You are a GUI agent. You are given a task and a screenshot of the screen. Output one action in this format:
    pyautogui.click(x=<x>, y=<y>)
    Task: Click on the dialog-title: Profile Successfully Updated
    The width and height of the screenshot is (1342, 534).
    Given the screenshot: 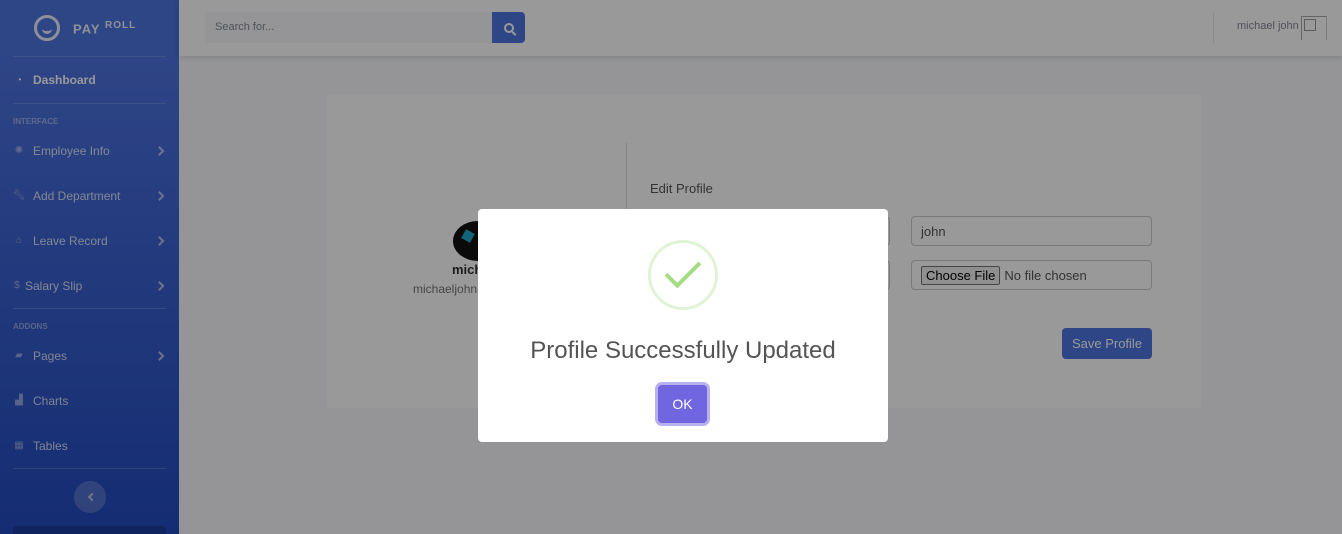 What is the action you would take?
    pyautogui.click(x=683, y=350)
    